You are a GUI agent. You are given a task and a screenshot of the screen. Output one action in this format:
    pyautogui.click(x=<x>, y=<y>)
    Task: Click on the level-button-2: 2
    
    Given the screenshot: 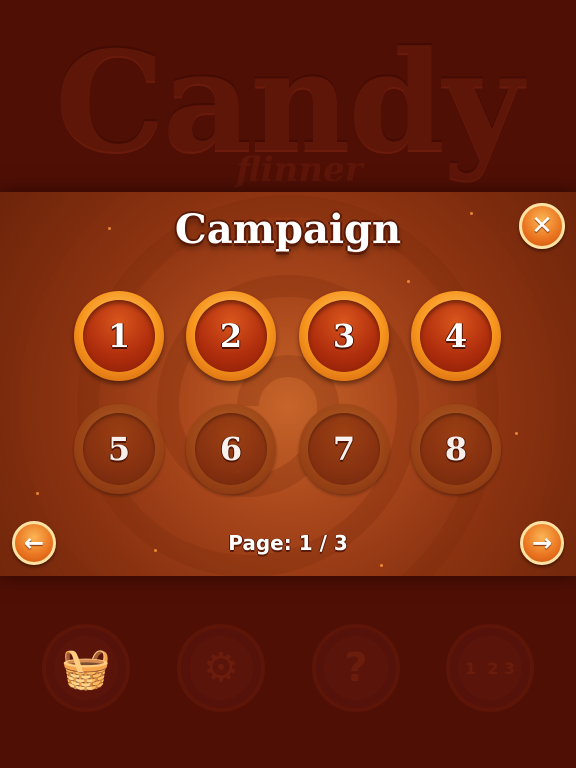 What is the action you would take?
    pyautogui.click(x=231, y=336)
    